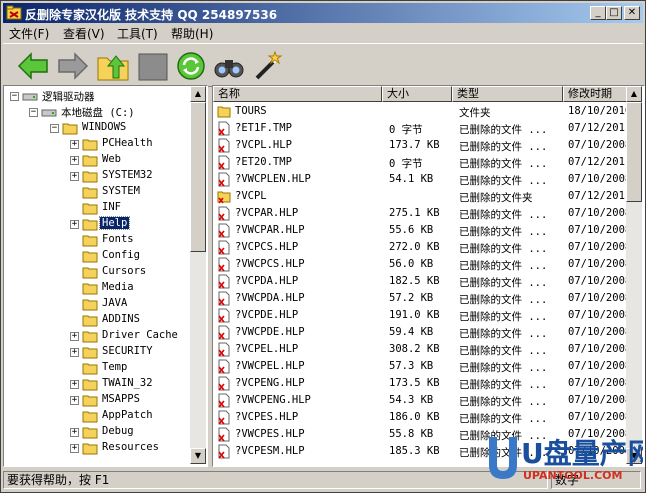  I want to click on tree-item: + Debug, so click(97, 432).